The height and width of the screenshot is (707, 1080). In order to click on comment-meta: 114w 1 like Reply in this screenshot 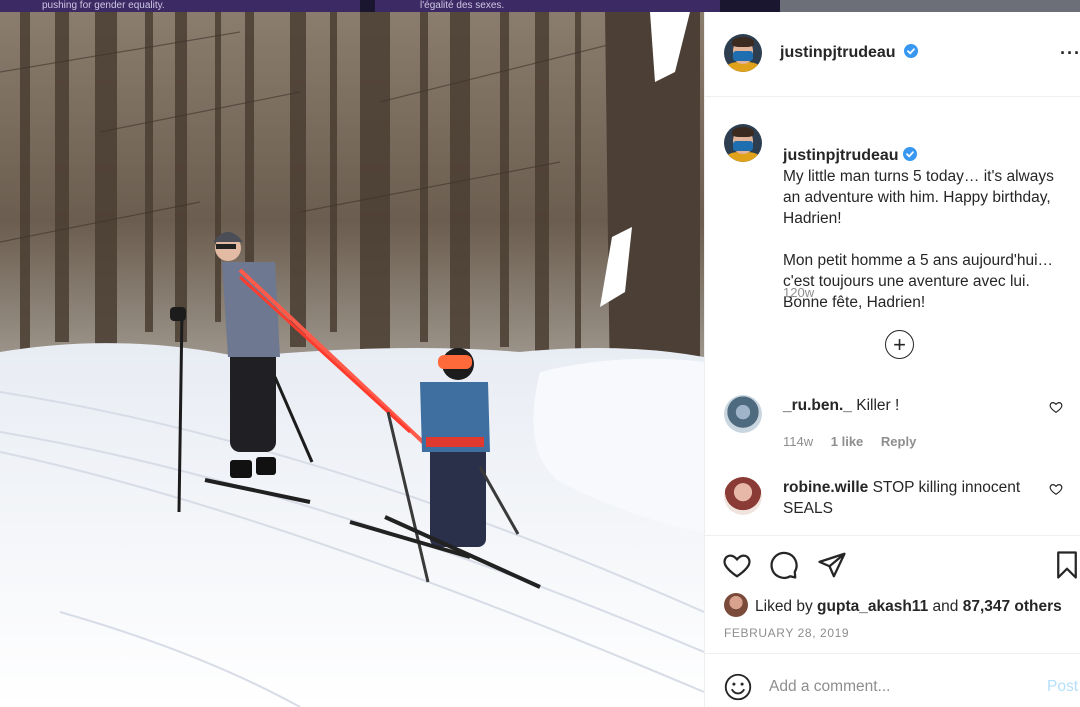, I will do `click(856, 441)`.